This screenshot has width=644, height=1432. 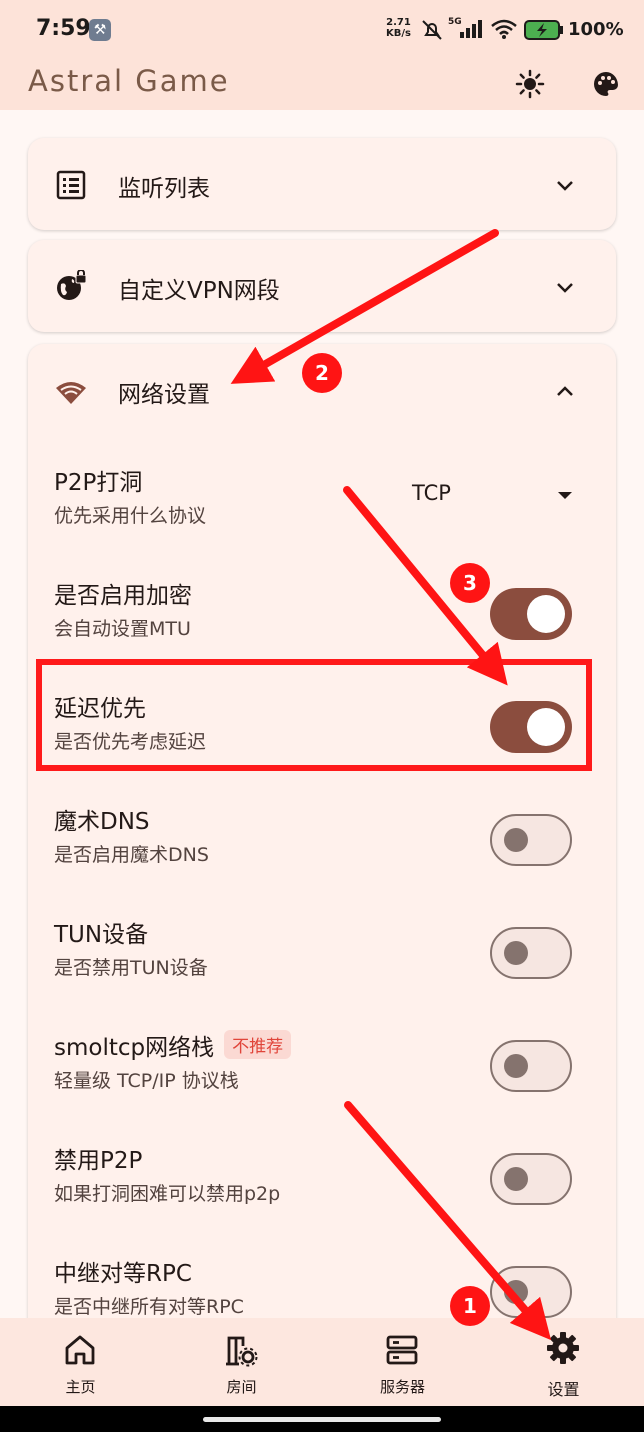 I want to click on network-speed-value: 2.71, so click(x=398, y=22).